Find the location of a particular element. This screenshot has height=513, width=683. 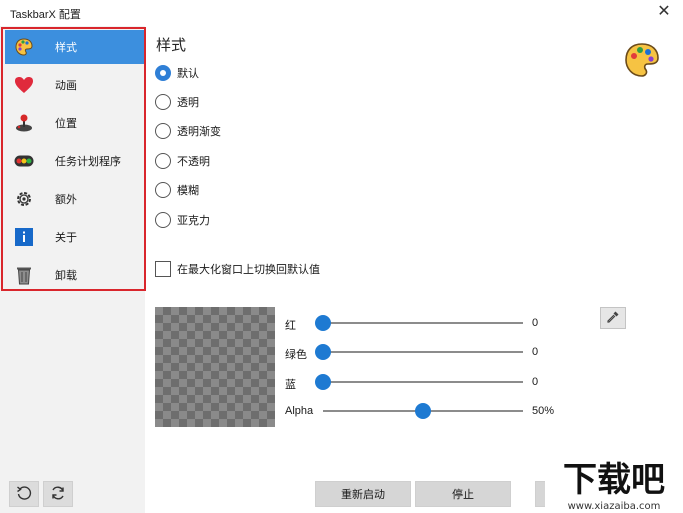

color-picker-button is located at coordinates (613, 318).